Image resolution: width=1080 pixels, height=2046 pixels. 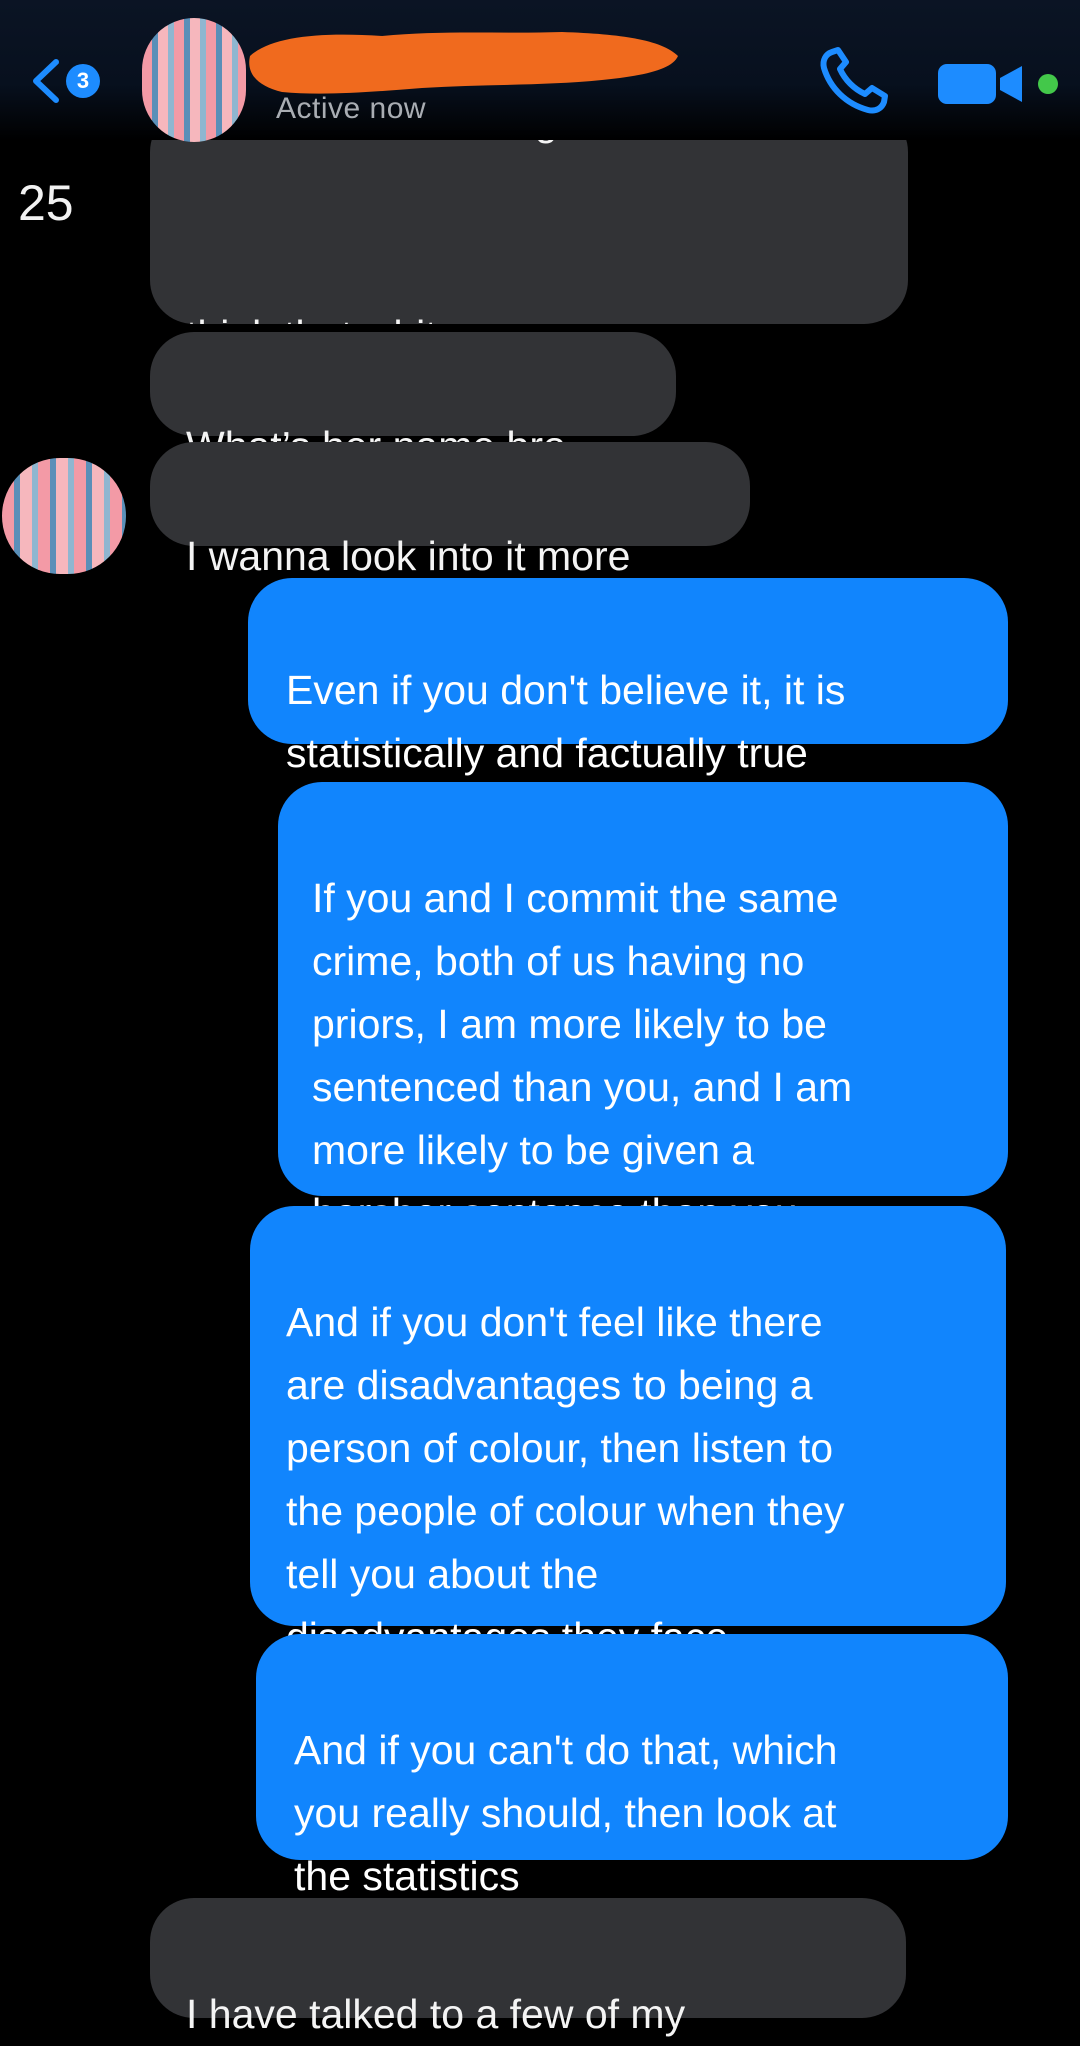 What do you see at coordinates (463, 63) in the screenshot?
I see `redacted-contact-name` at bounding box center [463, 63].